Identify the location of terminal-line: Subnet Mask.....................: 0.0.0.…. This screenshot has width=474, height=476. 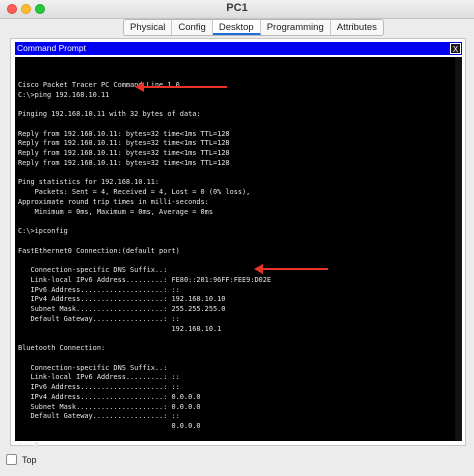
(109, 406).